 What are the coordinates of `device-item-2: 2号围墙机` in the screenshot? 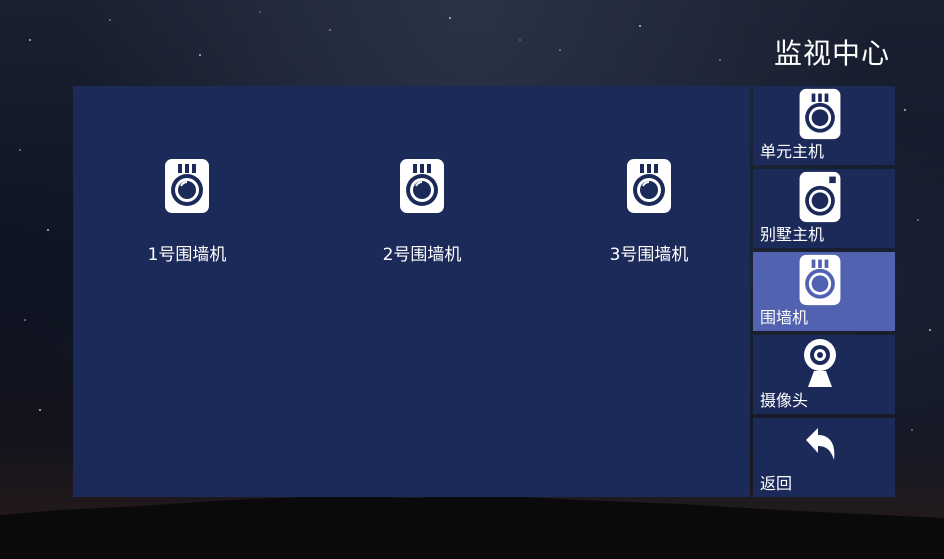 It's located at (422, 211).